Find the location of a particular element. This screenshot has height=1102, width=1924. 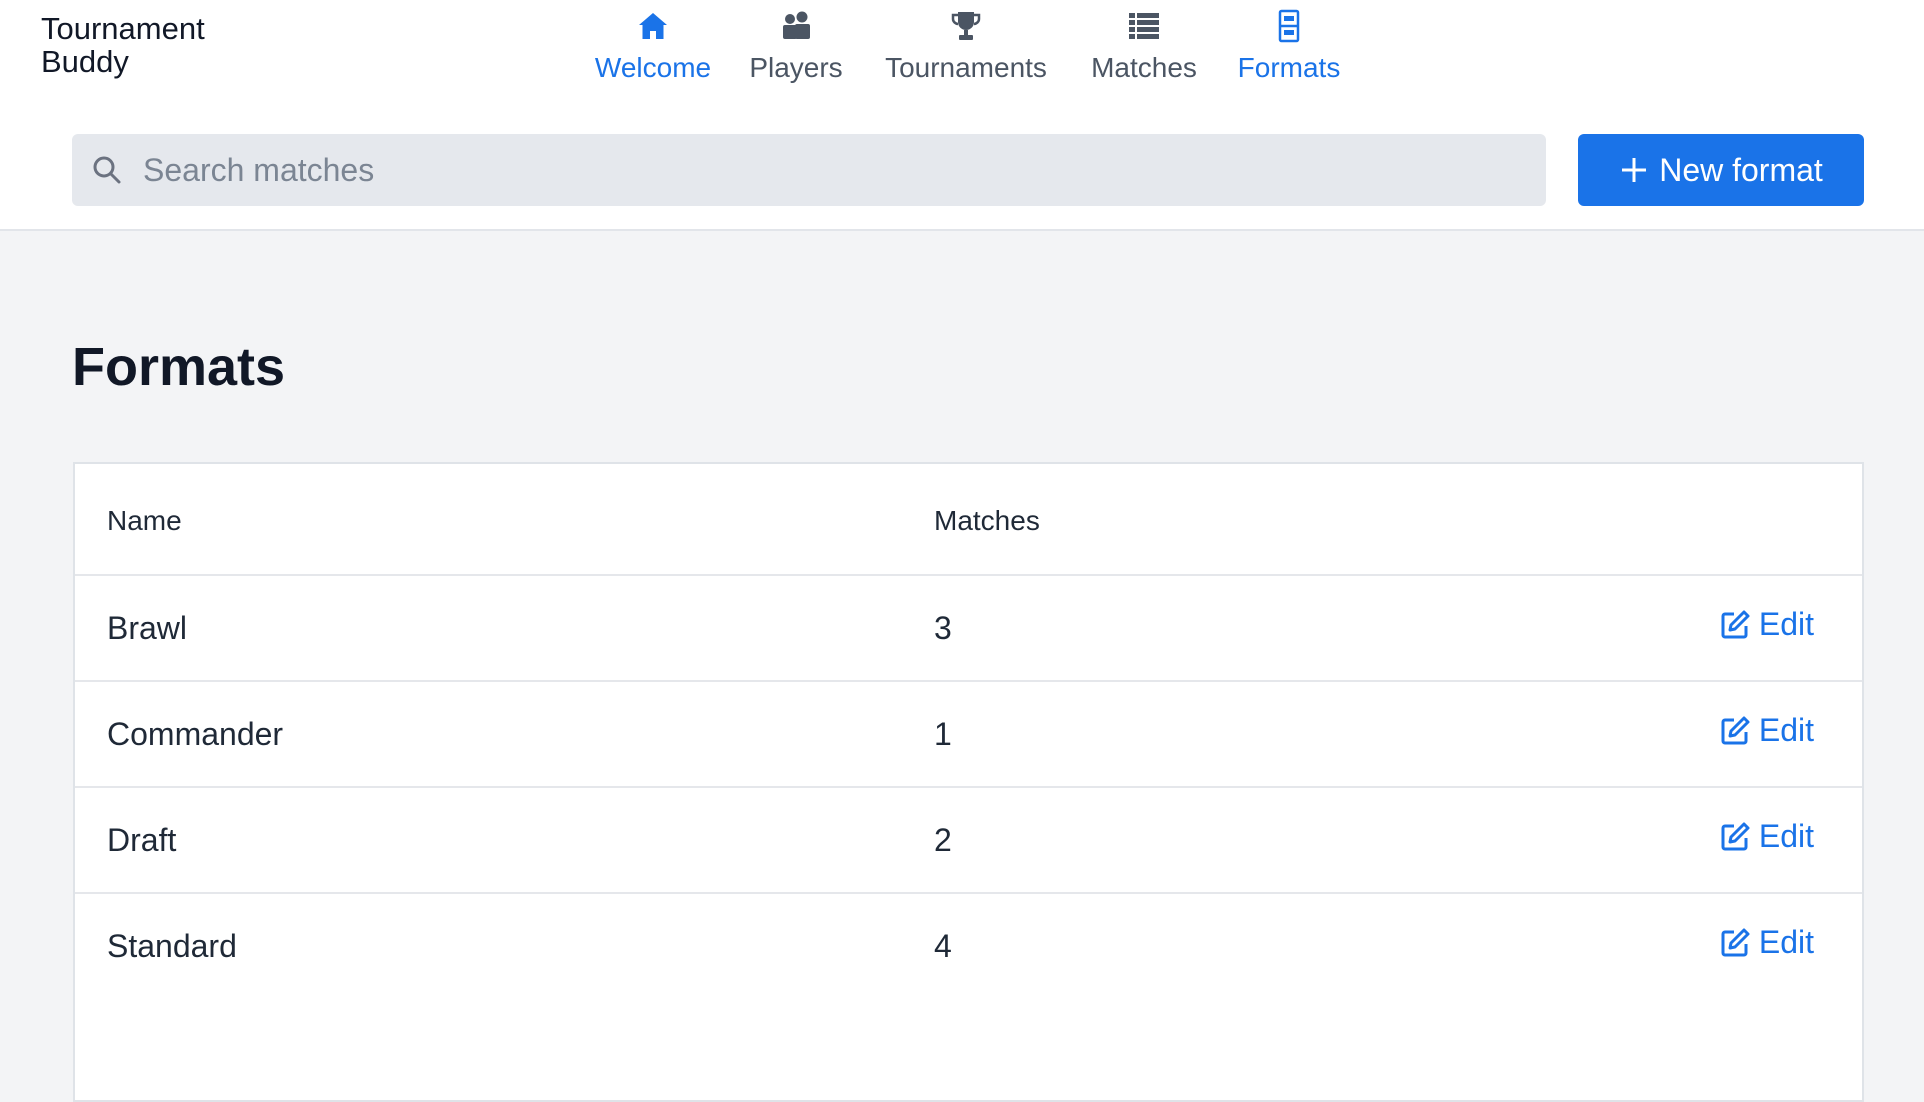

new-format-button: New format is located at coordinates (1721, 170).